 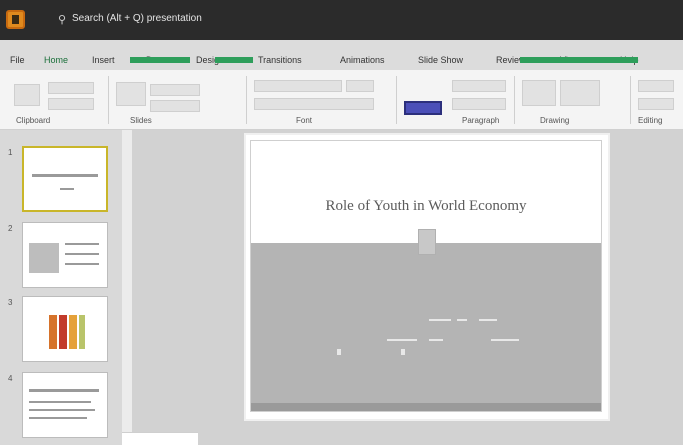 I want to click on slide-bottom-band, so click(x=426, y=407).